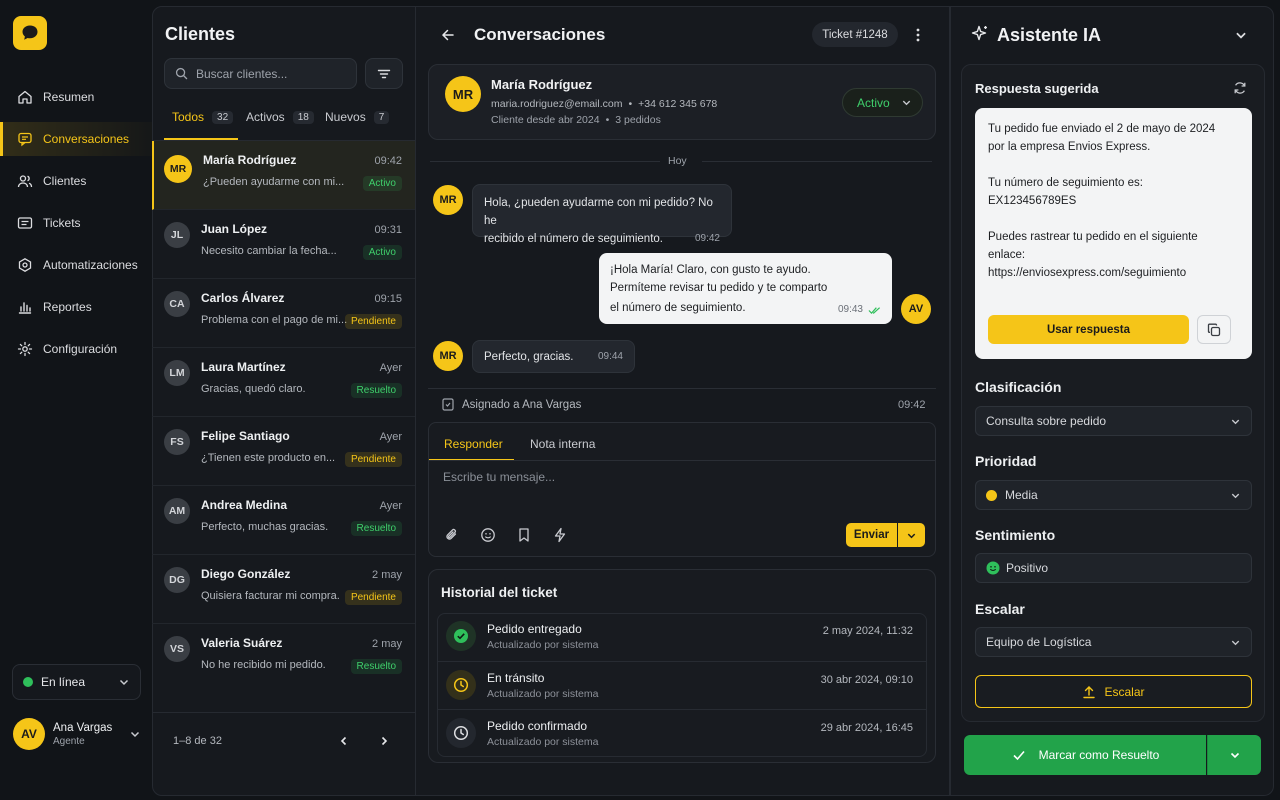  What do you see at coordinates (188, 117) in the screenshot?
I see `tab-label: Todos` at bounding box center [188, 117].